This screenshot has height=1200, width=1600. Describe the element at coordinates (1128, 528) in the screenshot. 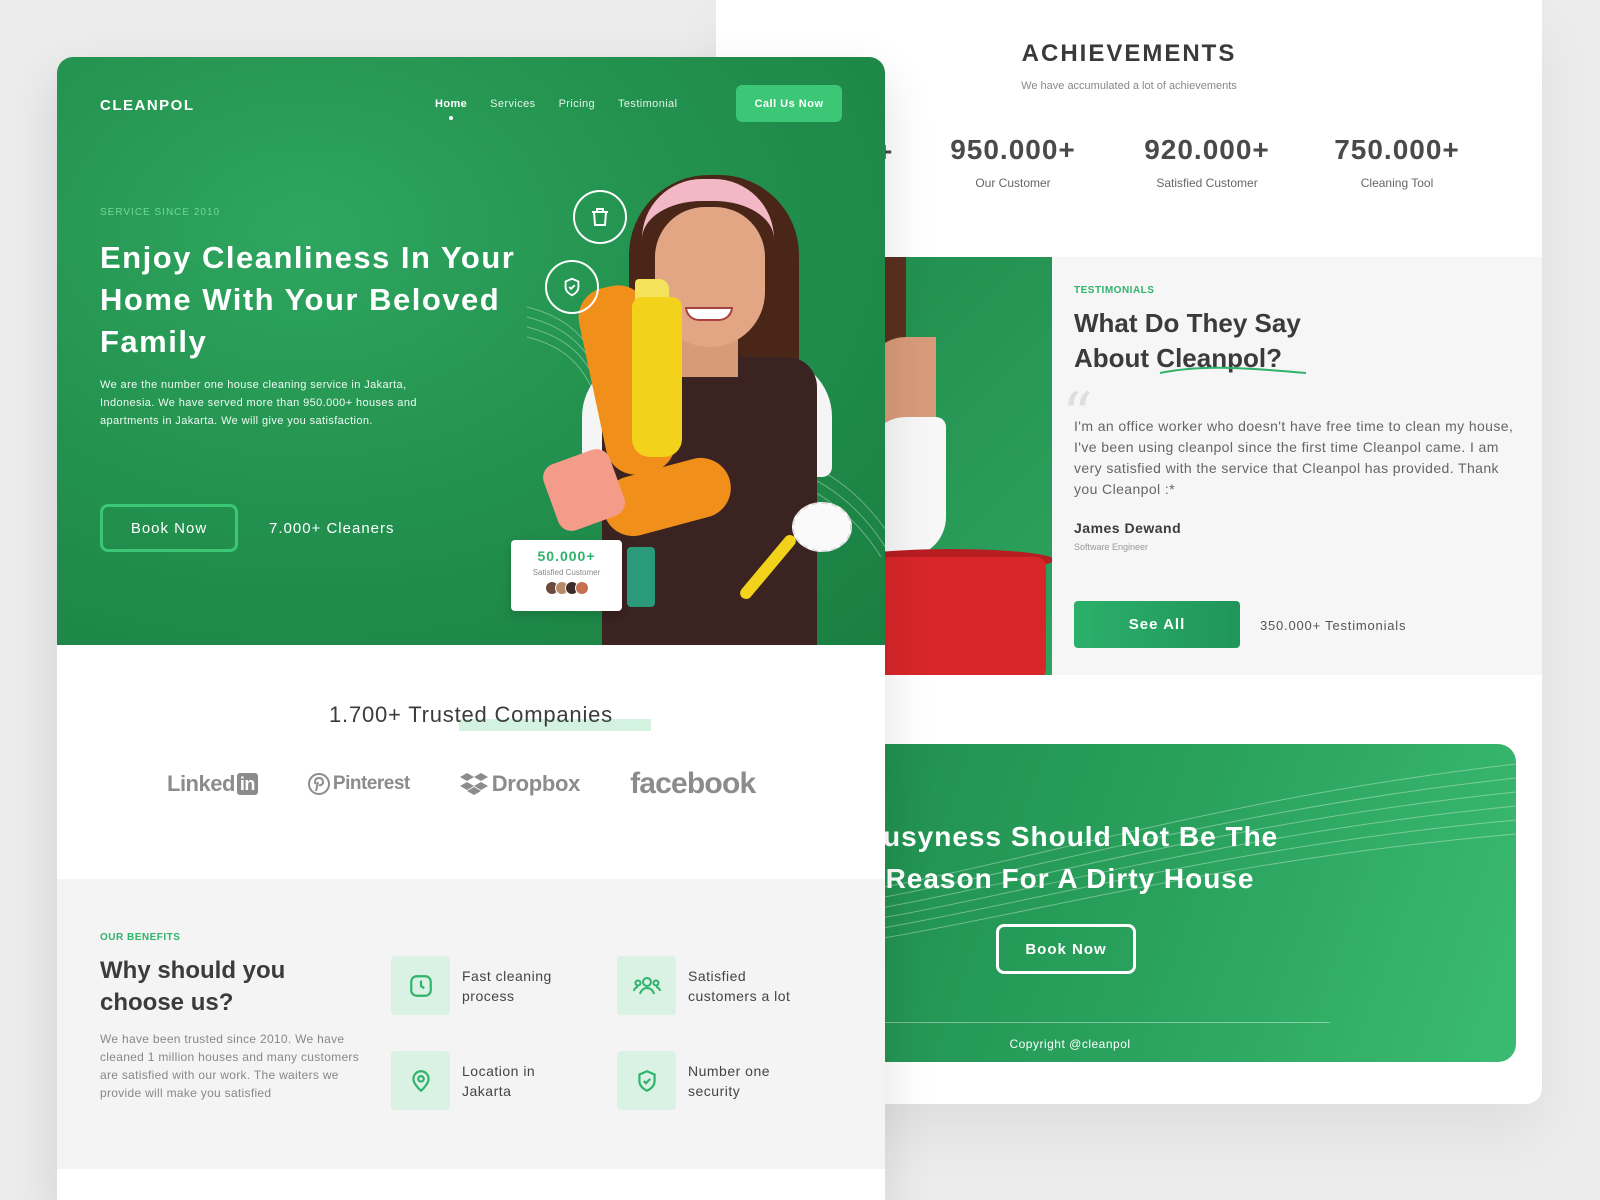

I see `testimonial-author: James Dewand` at that location.